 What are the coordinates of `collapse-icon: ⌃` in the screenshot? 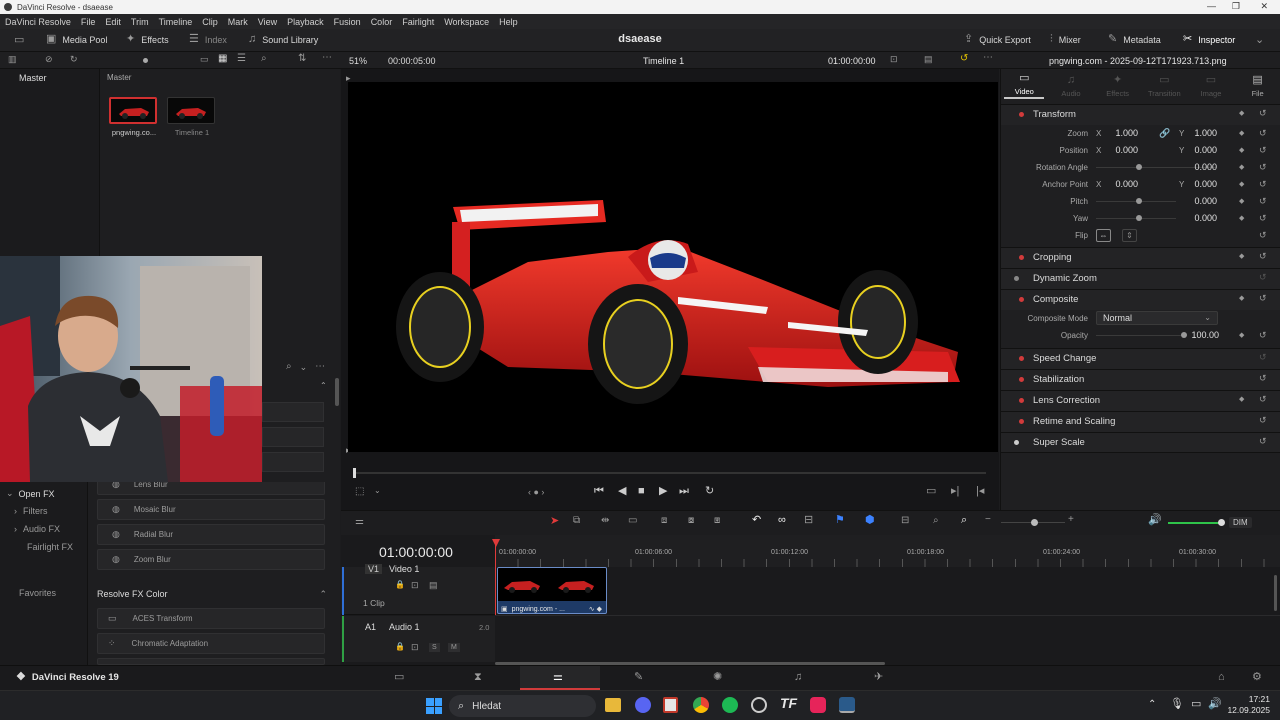 It's located at (323, 385).